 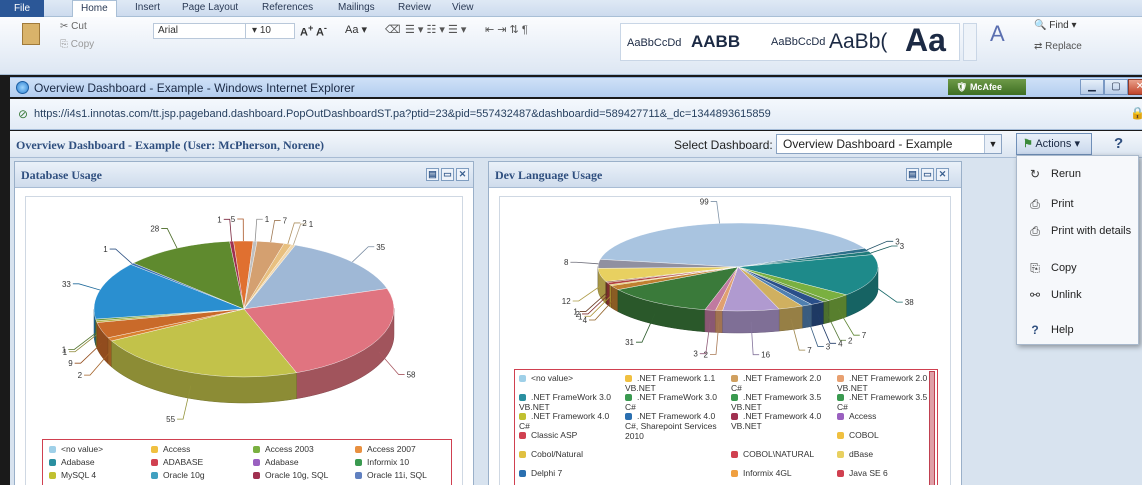 I want to click on paste-icon, so click(x=31, y=34).